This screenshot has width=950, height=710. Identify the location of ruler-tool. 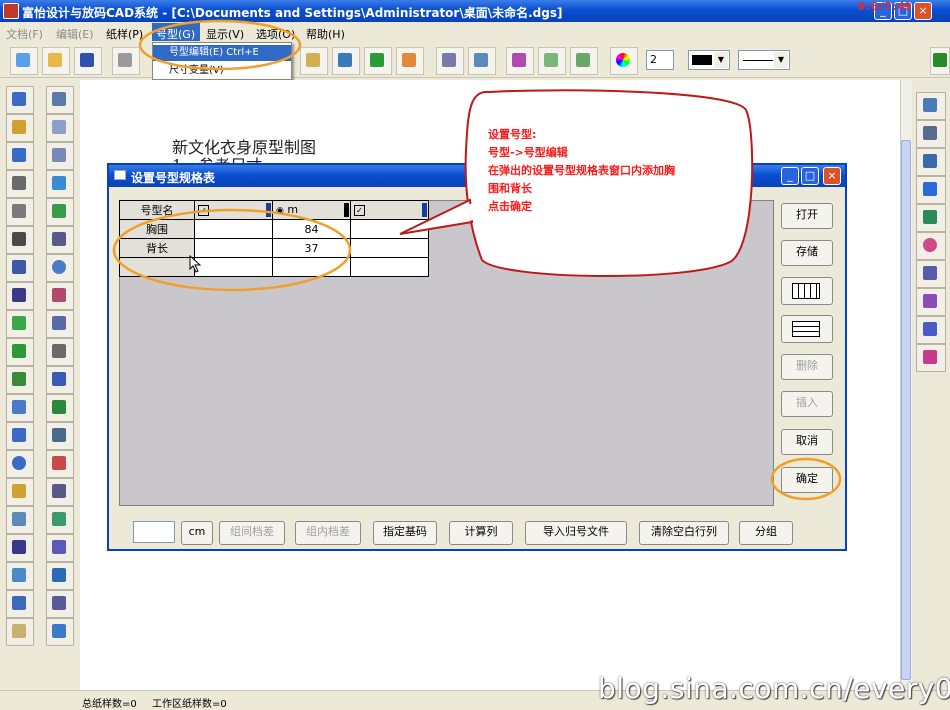
(20, 184).